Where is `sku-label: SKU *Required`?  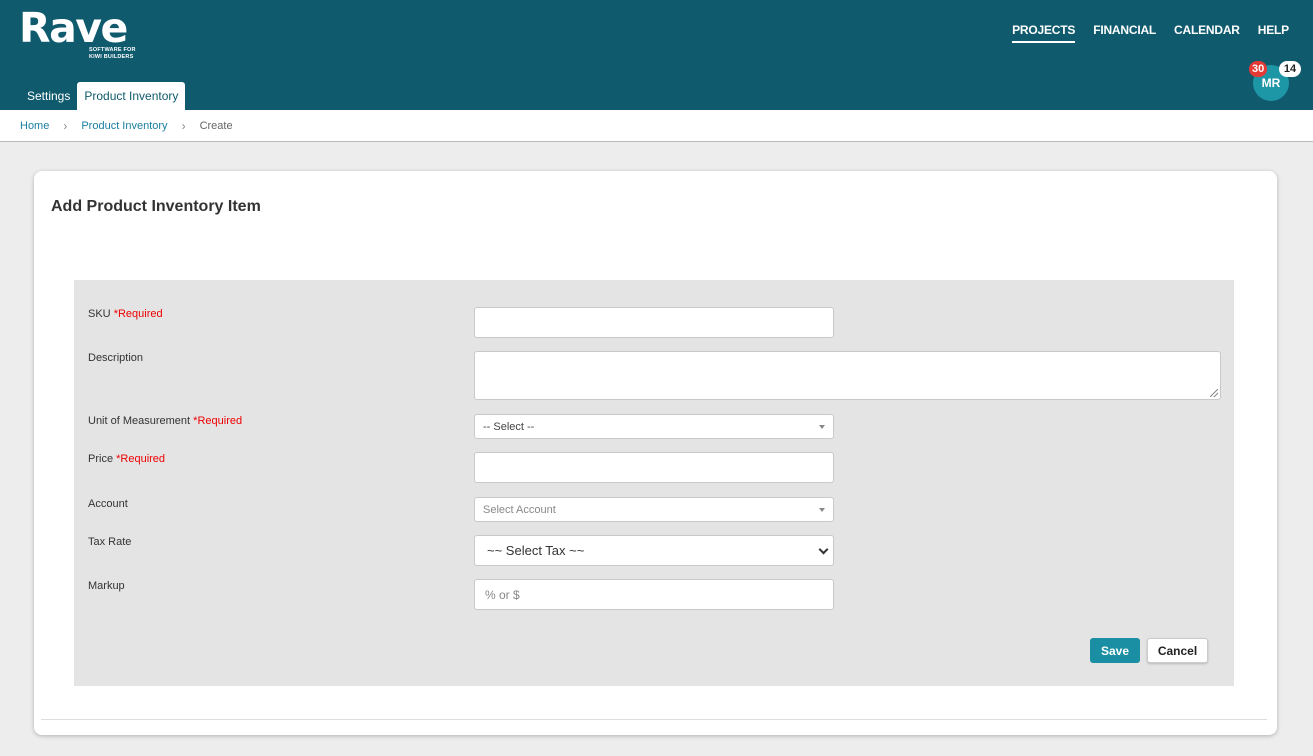 sku-label: SKU *Required is located at coordinates (125, 314).